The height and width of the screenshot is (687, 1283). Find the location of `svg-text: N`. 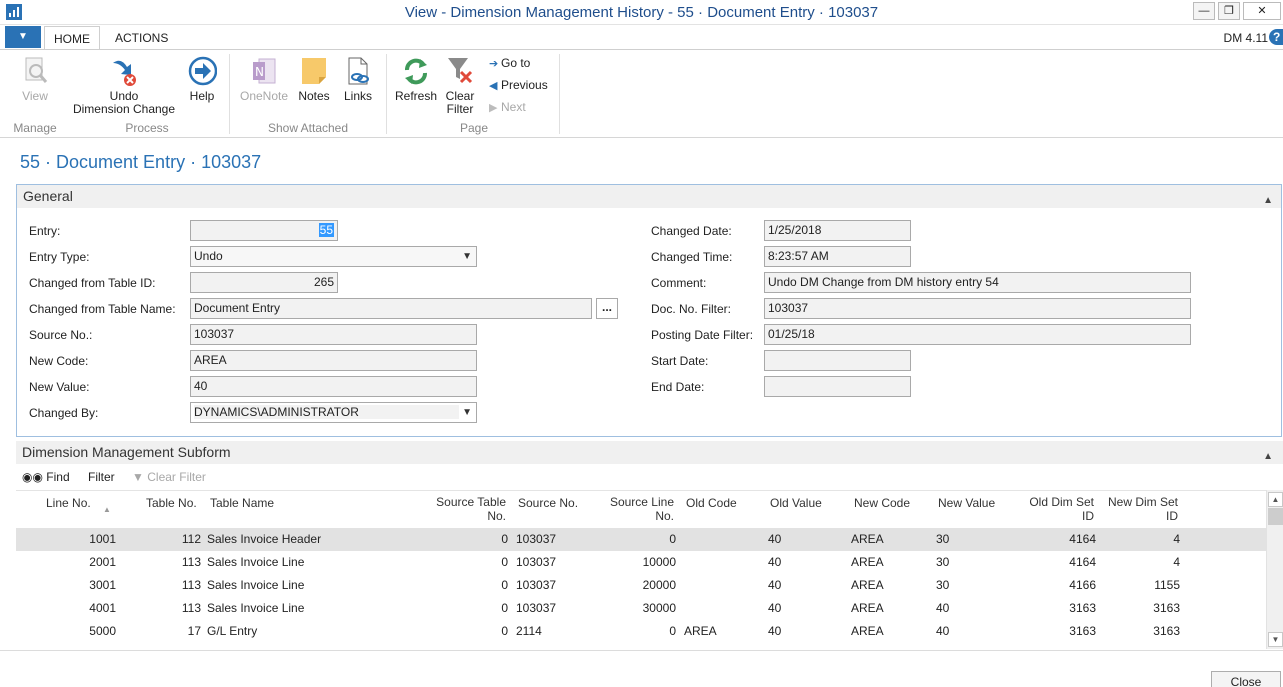

svg-text: N is located at coordinates (259, 72).